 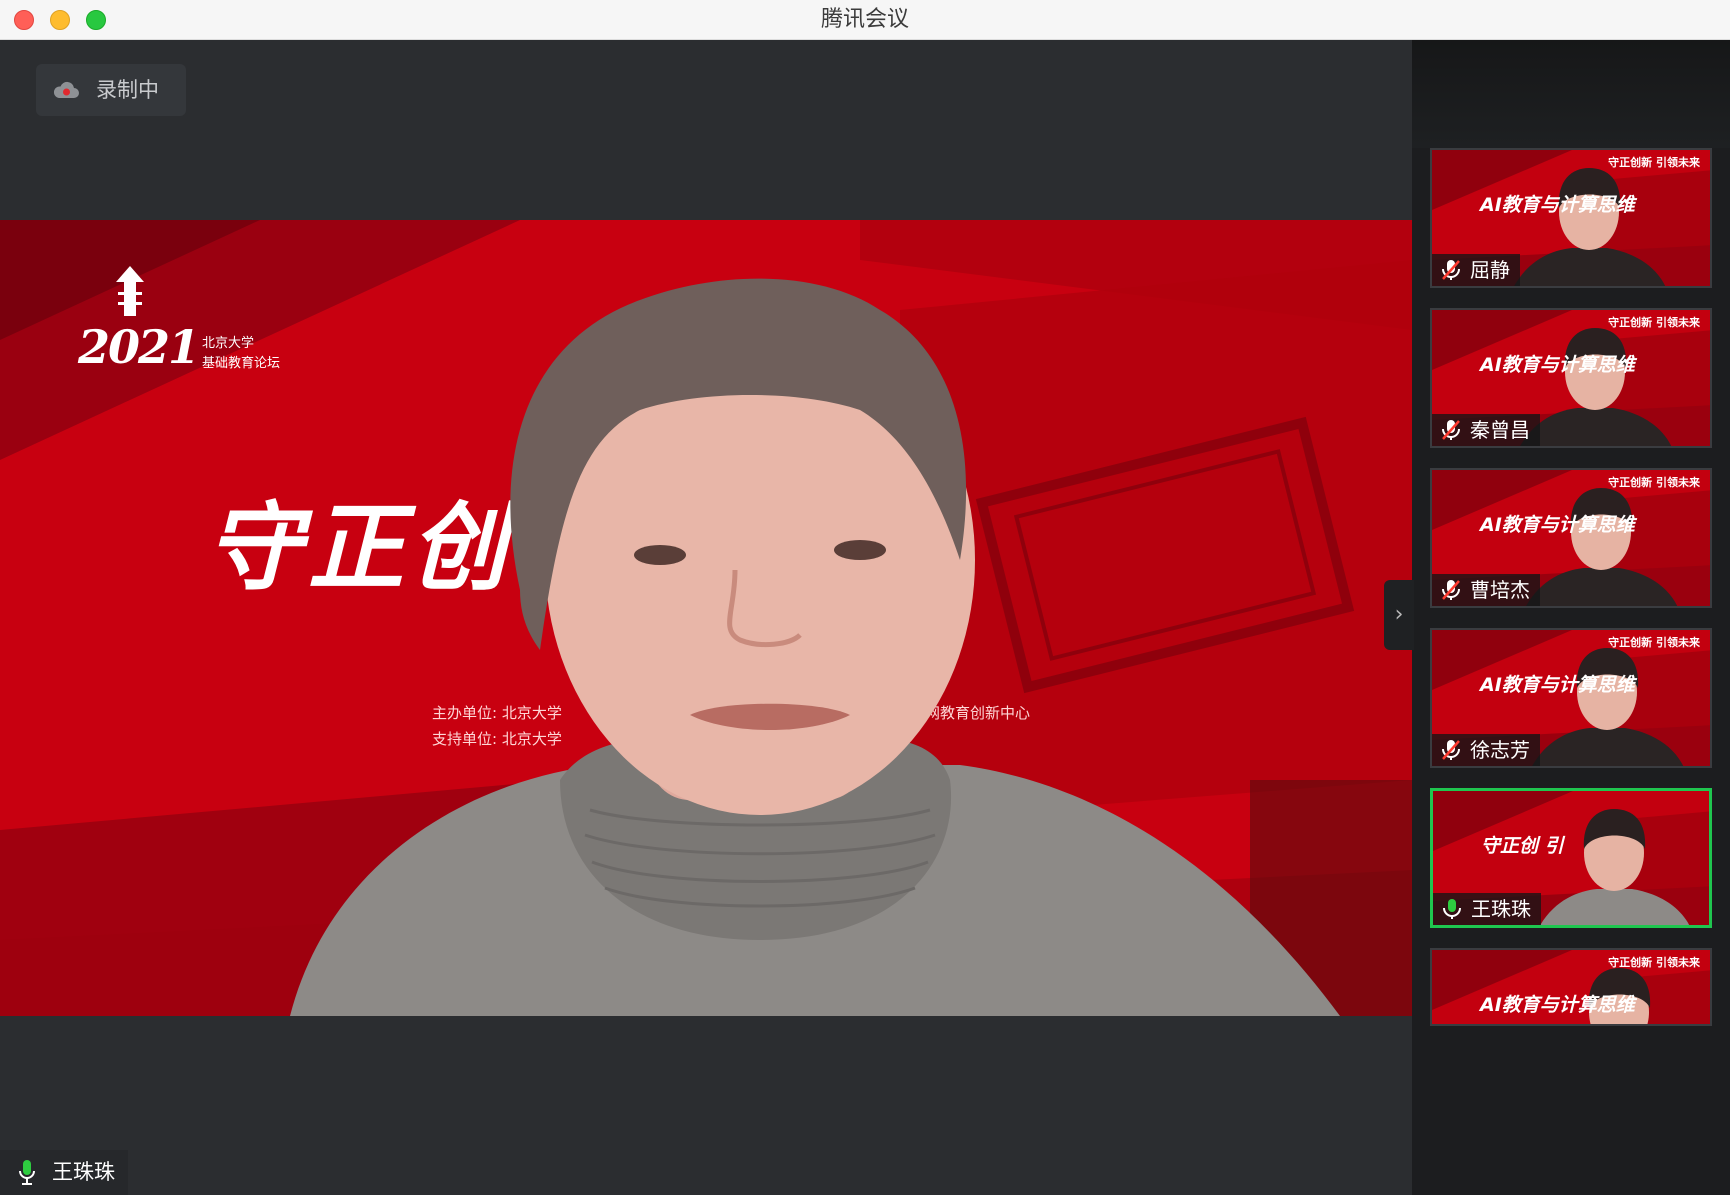 What do you see at coordinates (1571, 538) in the screenshot?
I see `participant-tile: 守正创新 引领未来 AI教育与计算思维曹培杰` at bounding box center [1571, 538].